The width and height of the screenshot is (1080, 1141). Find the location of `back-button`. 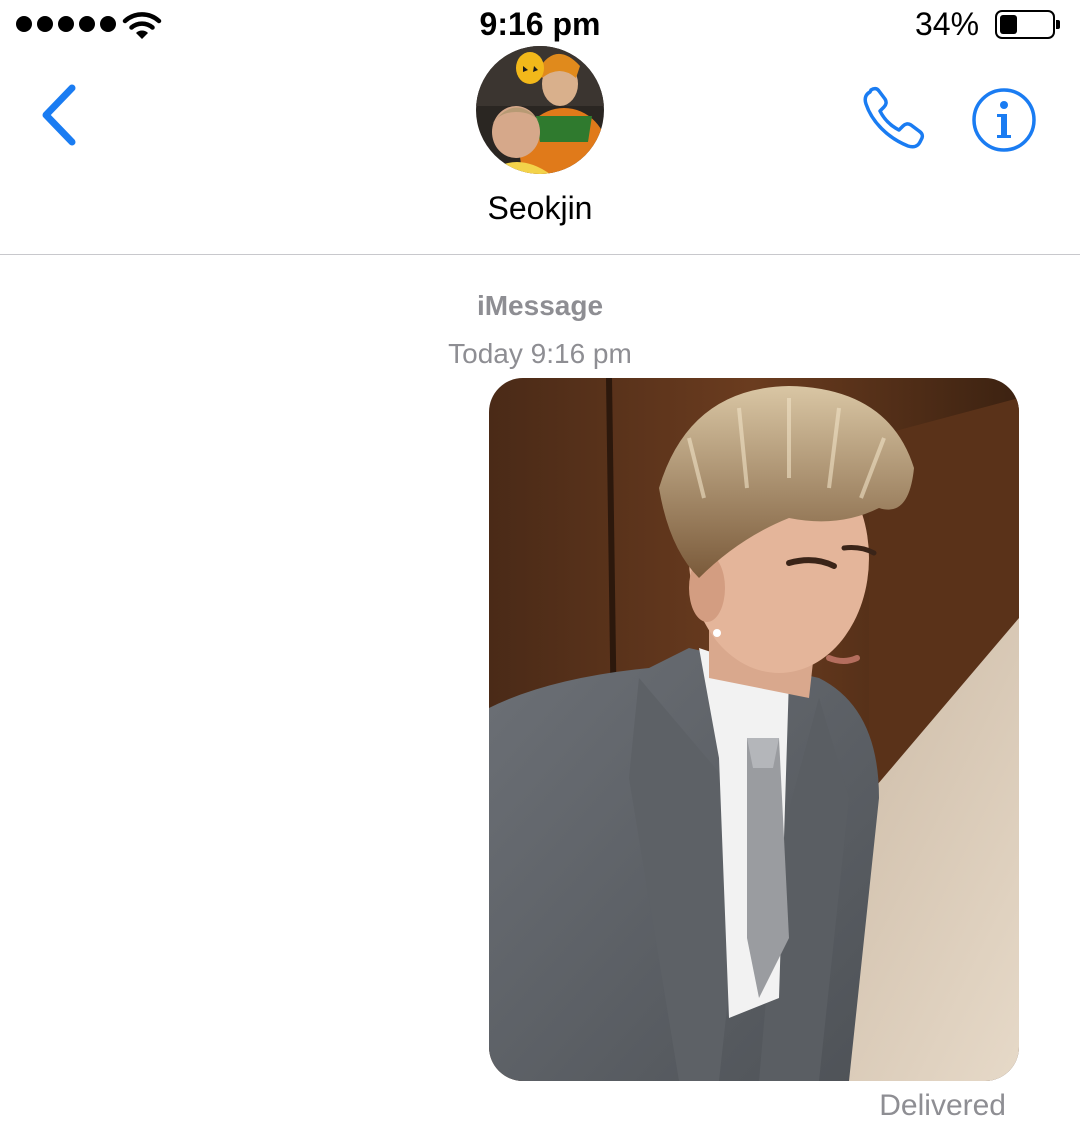

back-button is located at coordinates (60, 115).